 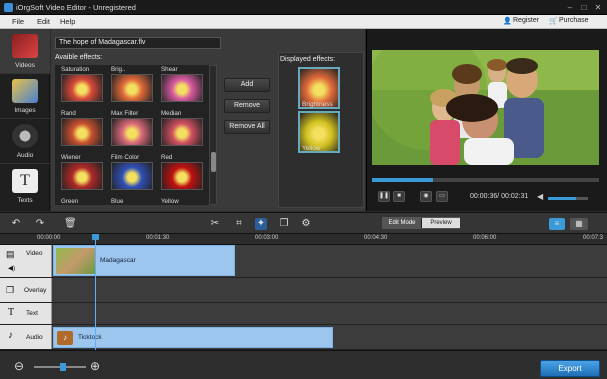 I want to click on sidebar-item-videos: Videos, so click(x=25, y=51).